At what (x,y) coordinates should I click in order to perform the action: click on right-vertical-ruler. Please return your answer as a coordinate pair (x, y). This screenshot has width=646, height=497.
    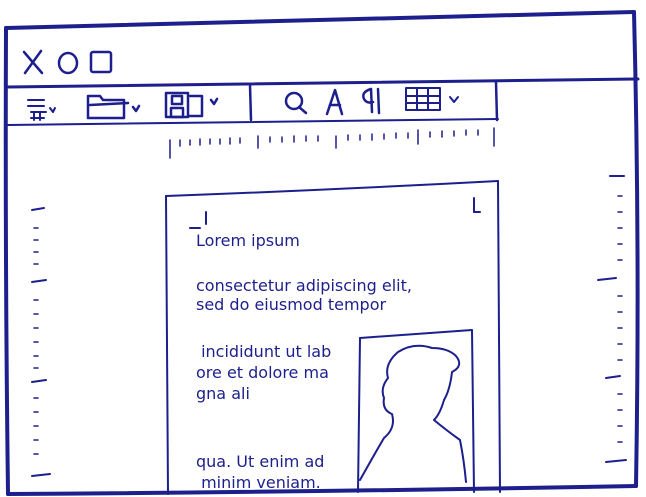
    Looking at the image, I should click on (612, 319).